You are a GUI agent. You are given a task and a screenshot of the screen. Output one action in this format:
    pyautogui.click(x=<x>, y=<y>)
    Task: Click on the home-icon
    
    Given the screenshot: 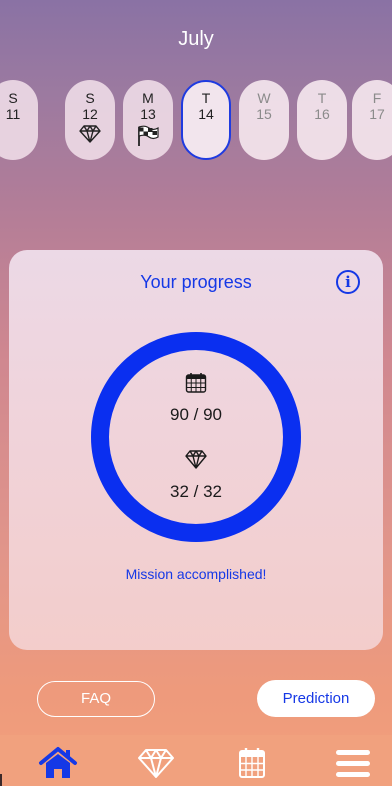 What is the action you would take?
    pyautogui.click(x=58, y=763)
    